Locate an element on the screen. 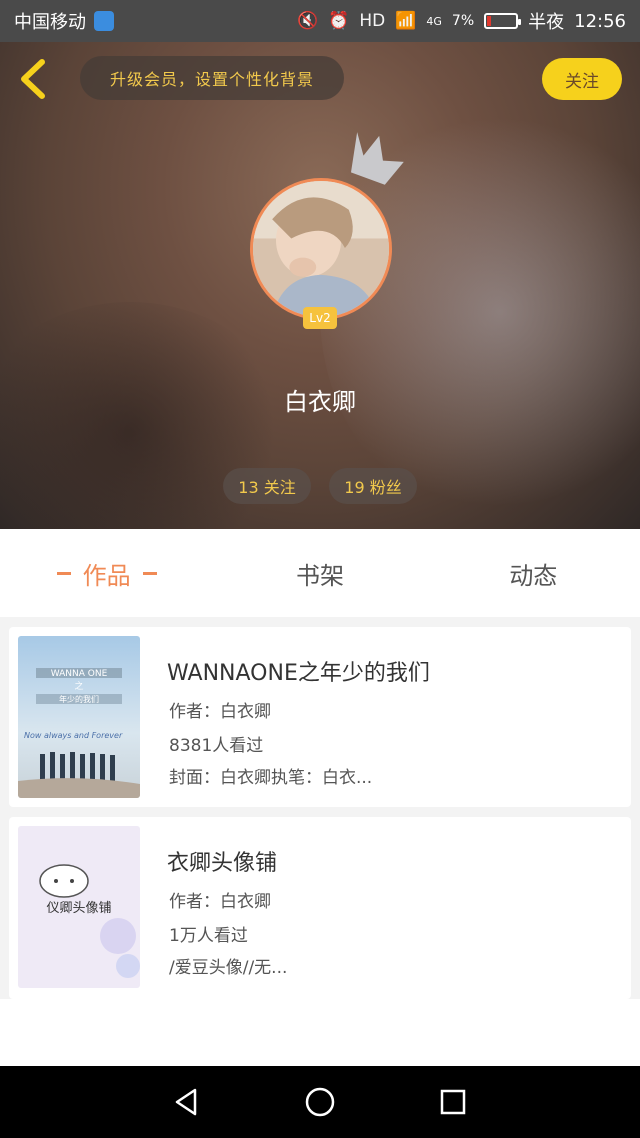 The height and width of the screenshot is (1138, 640). back-button is located at coordinates (34, 79).